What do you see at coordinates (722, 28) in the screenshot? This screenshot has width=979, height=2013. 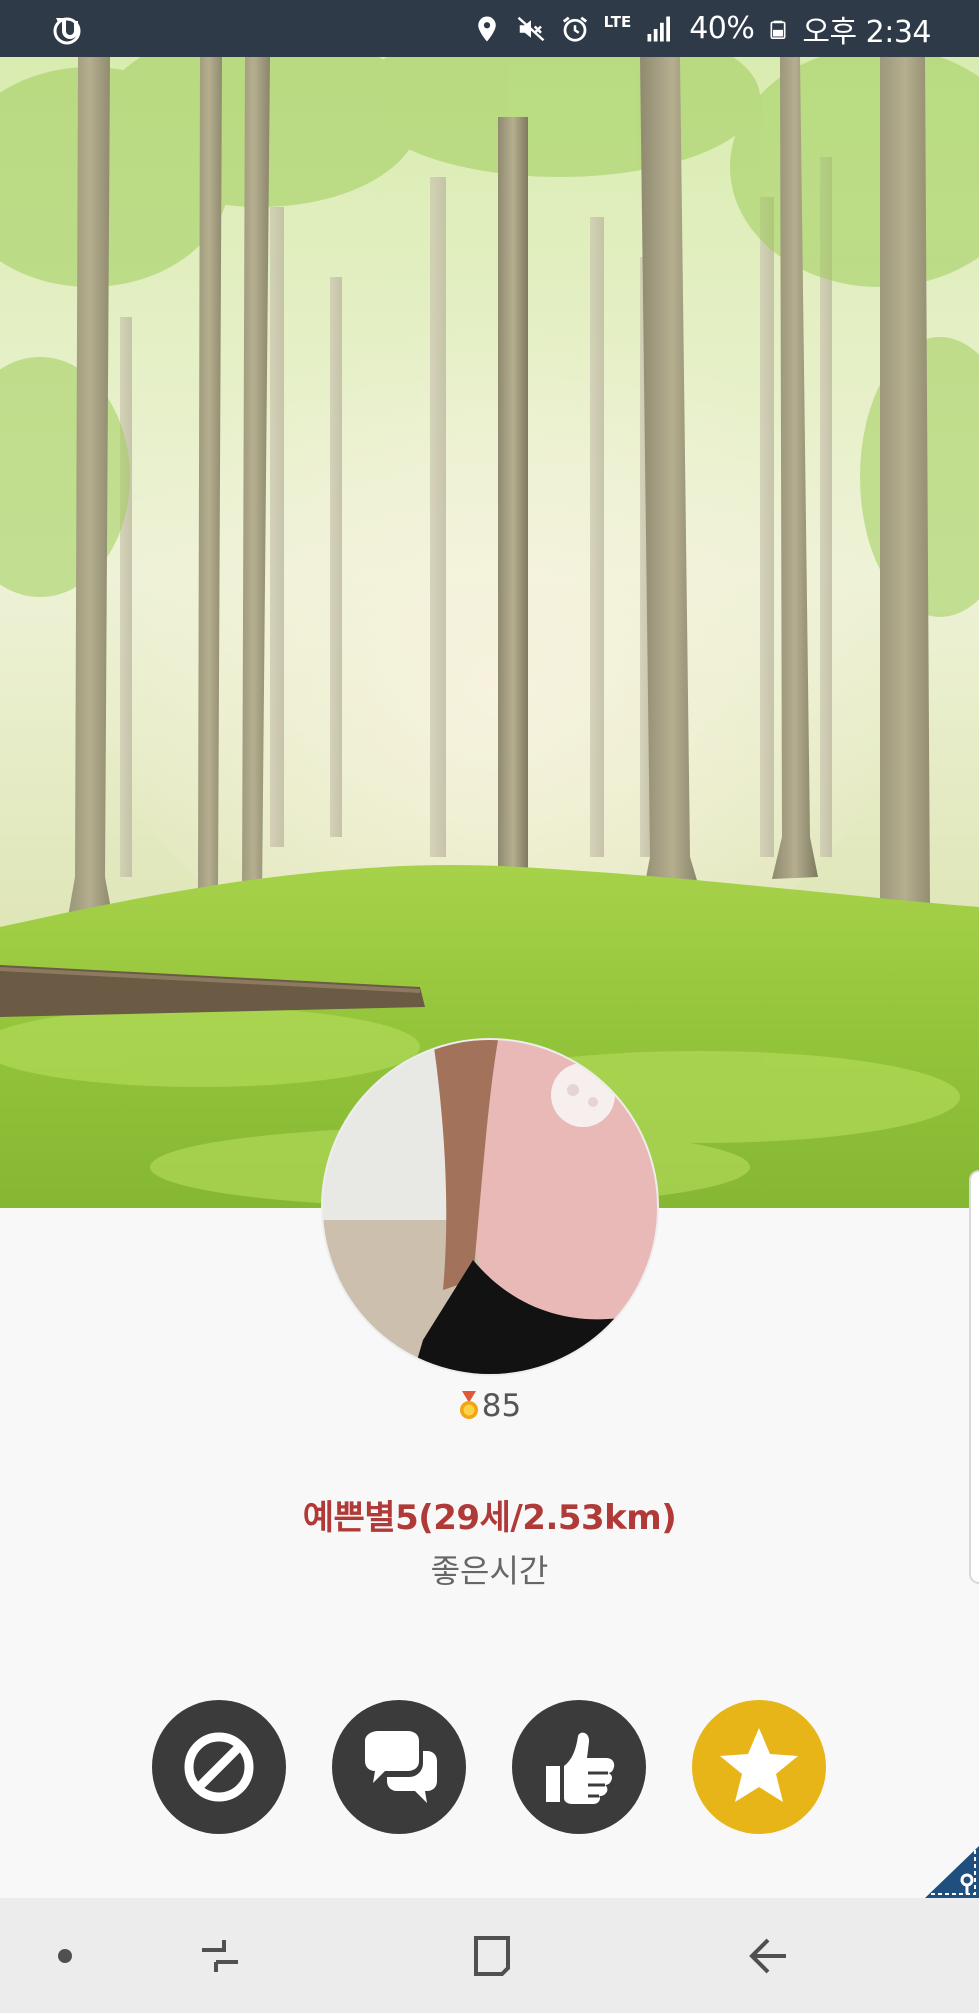 I see `battery-percent: 40%` at bounding box center [722, 28].